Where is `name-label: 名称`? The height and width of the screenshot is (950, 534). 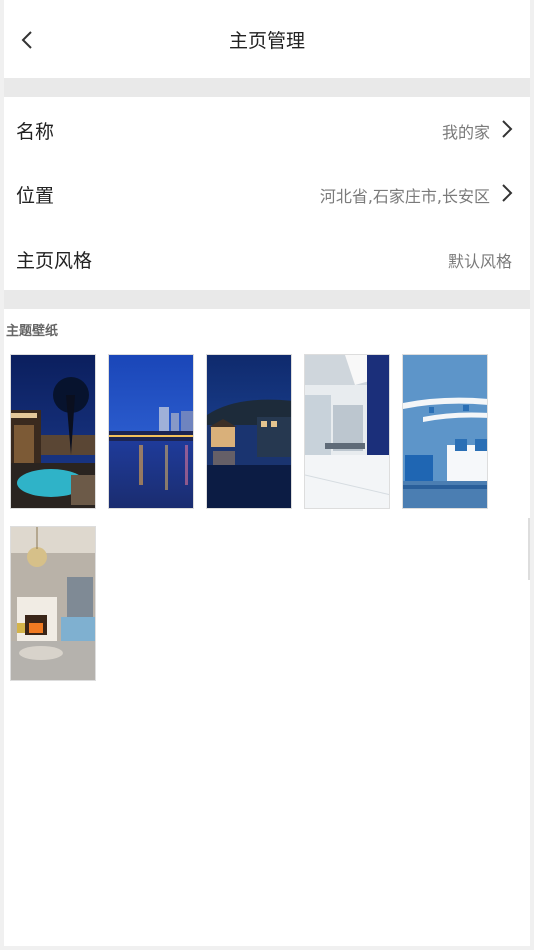
name-label: 名称 is located at coordinates (35, 132).